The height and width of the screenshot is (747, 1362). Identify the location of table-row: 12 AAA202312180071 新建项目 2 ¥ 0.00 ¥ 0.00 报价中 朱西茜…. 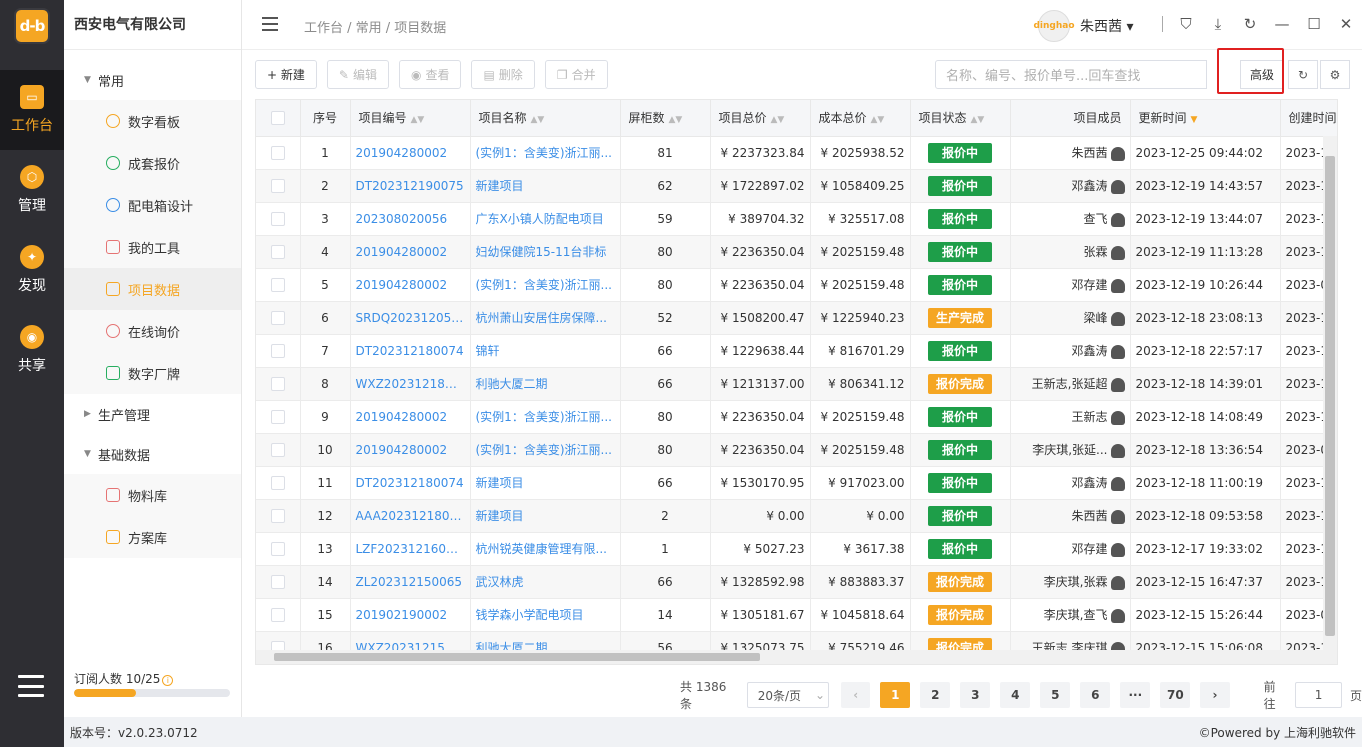
(796, 516).